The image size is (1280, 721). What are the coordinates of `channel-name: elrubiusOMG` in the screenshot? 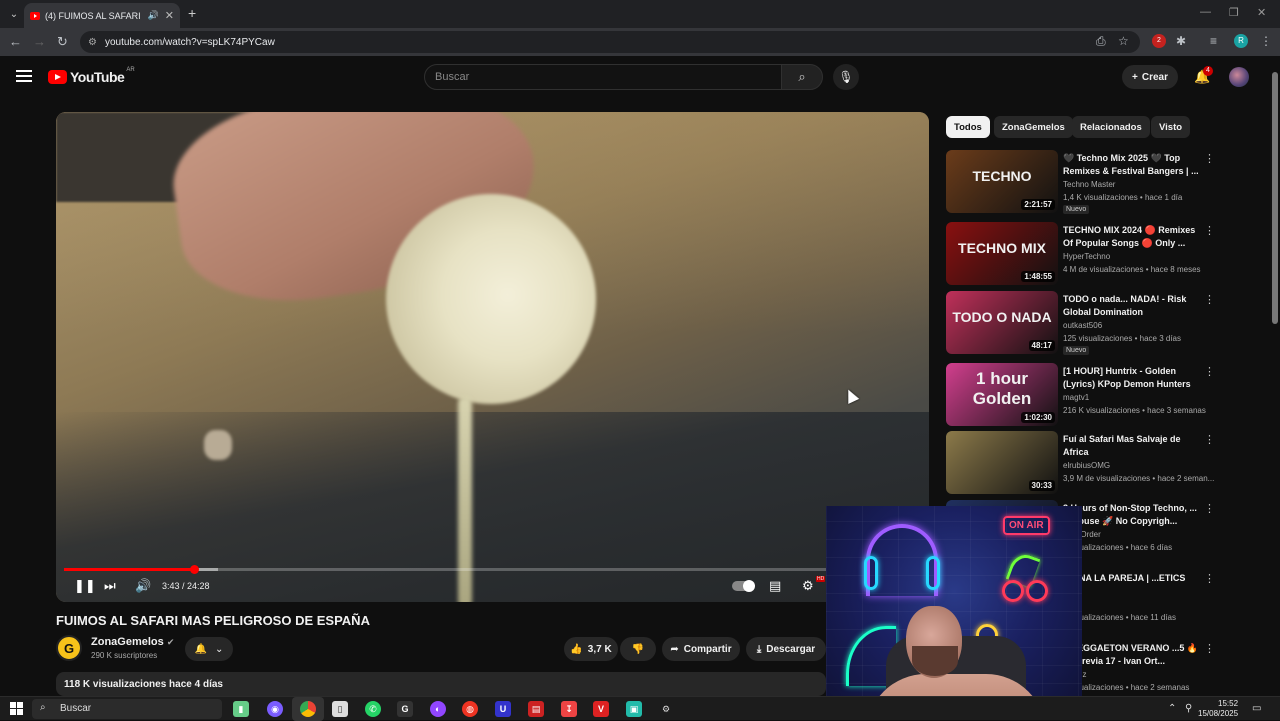 It's located at (1086, 465).